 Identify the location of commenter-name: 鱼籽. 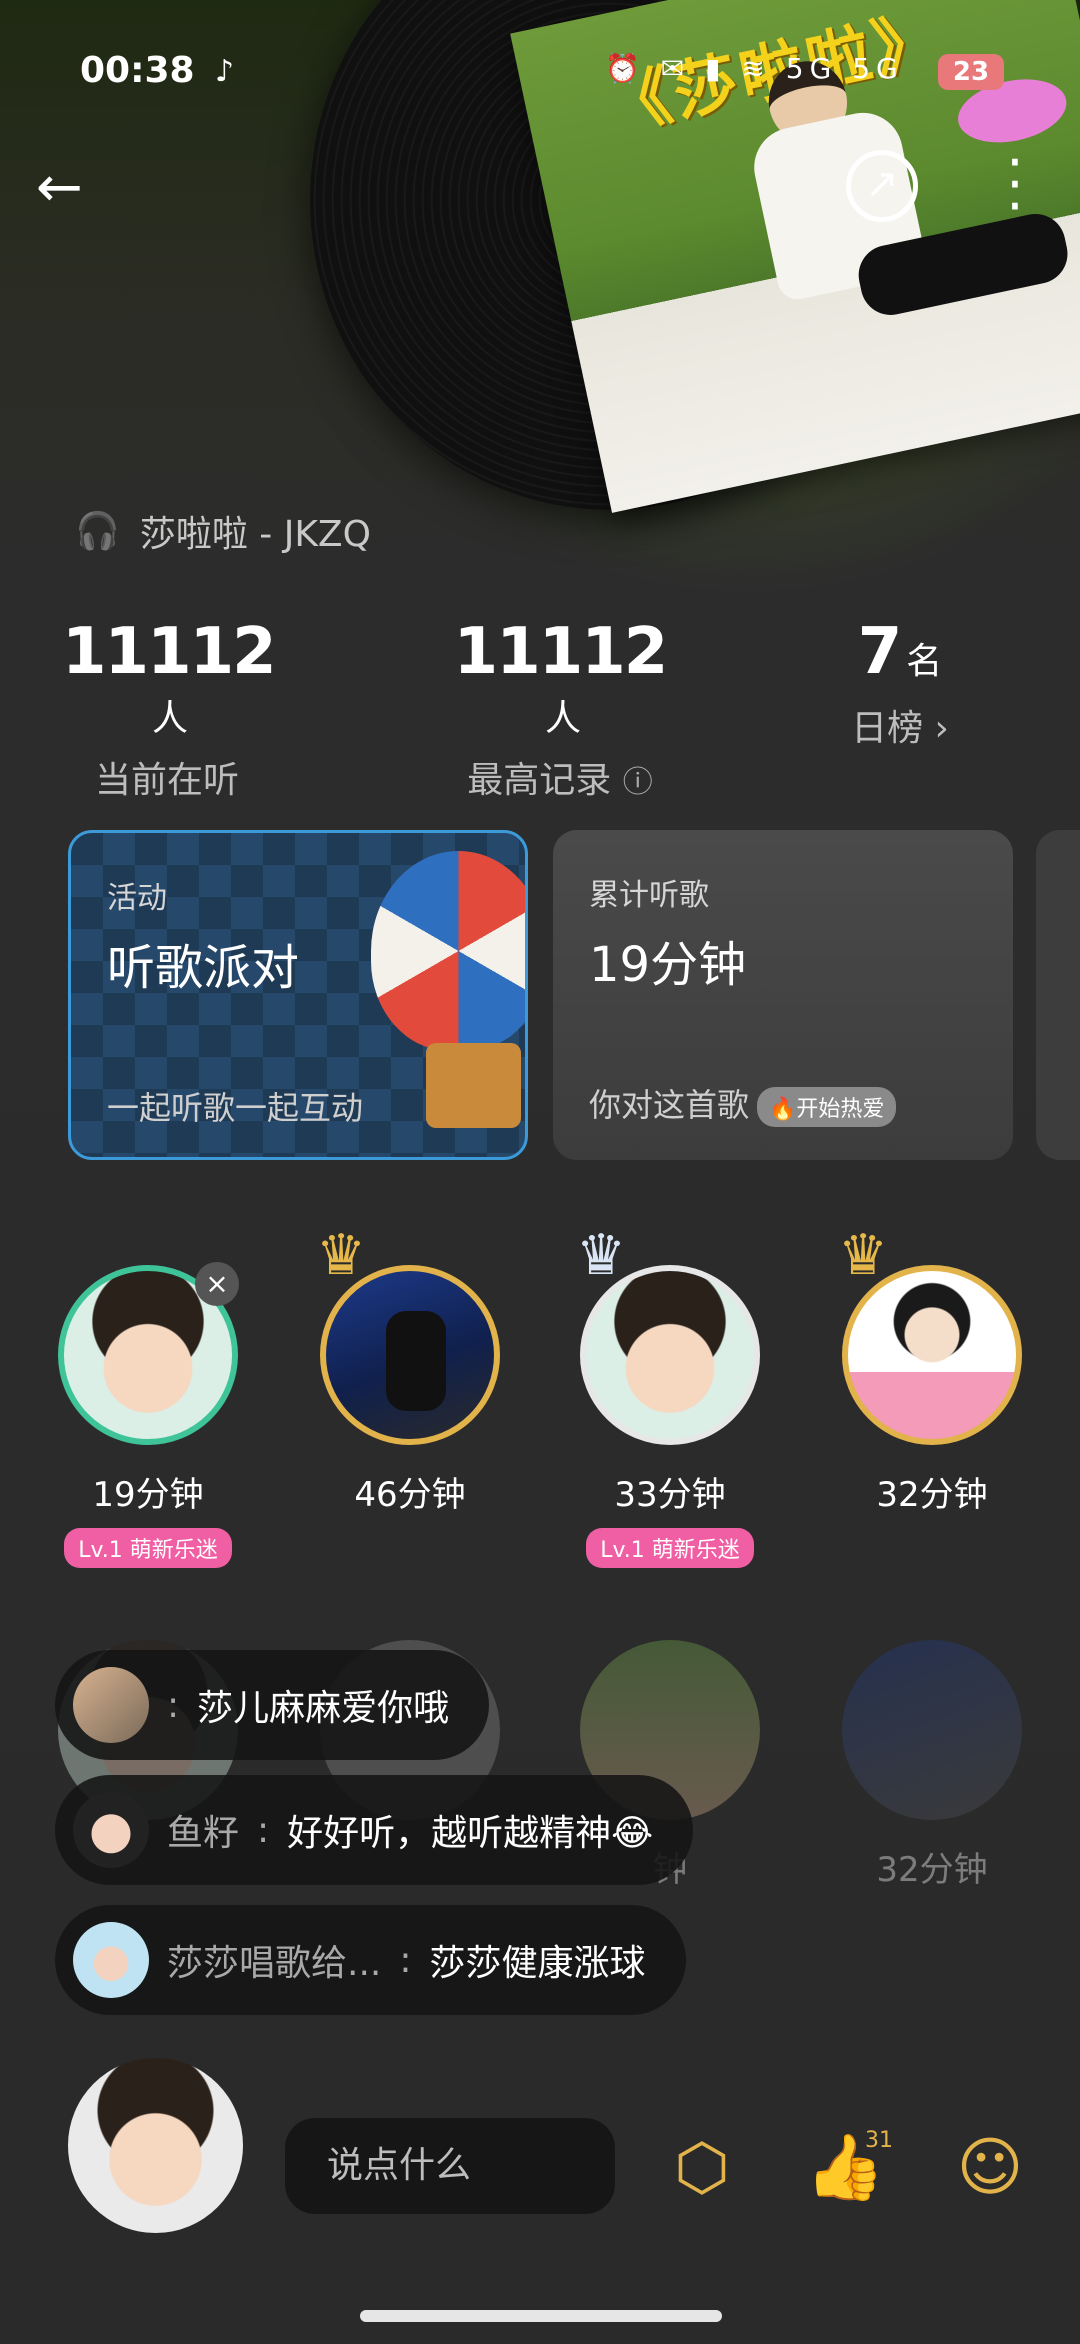
(203, 1833).